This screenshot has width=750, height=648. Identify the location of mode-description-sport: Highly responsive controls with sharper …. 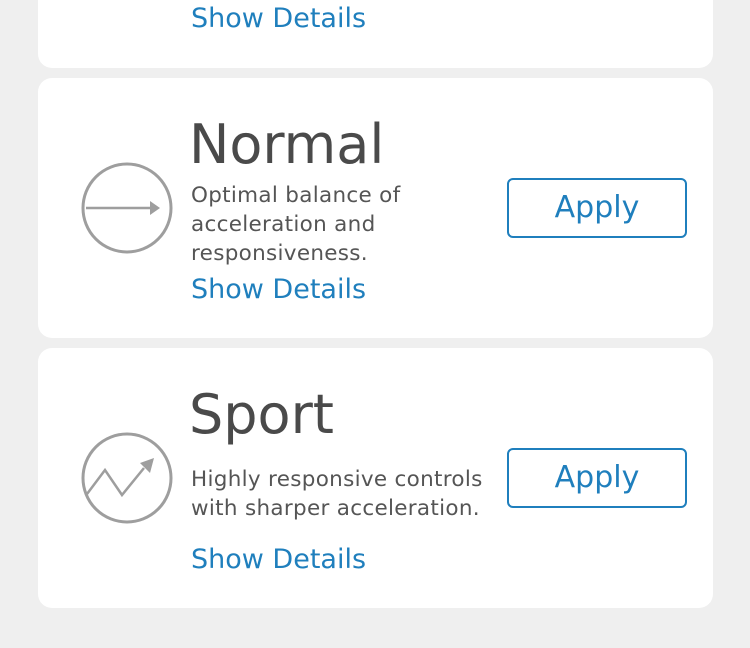
(337, 494).